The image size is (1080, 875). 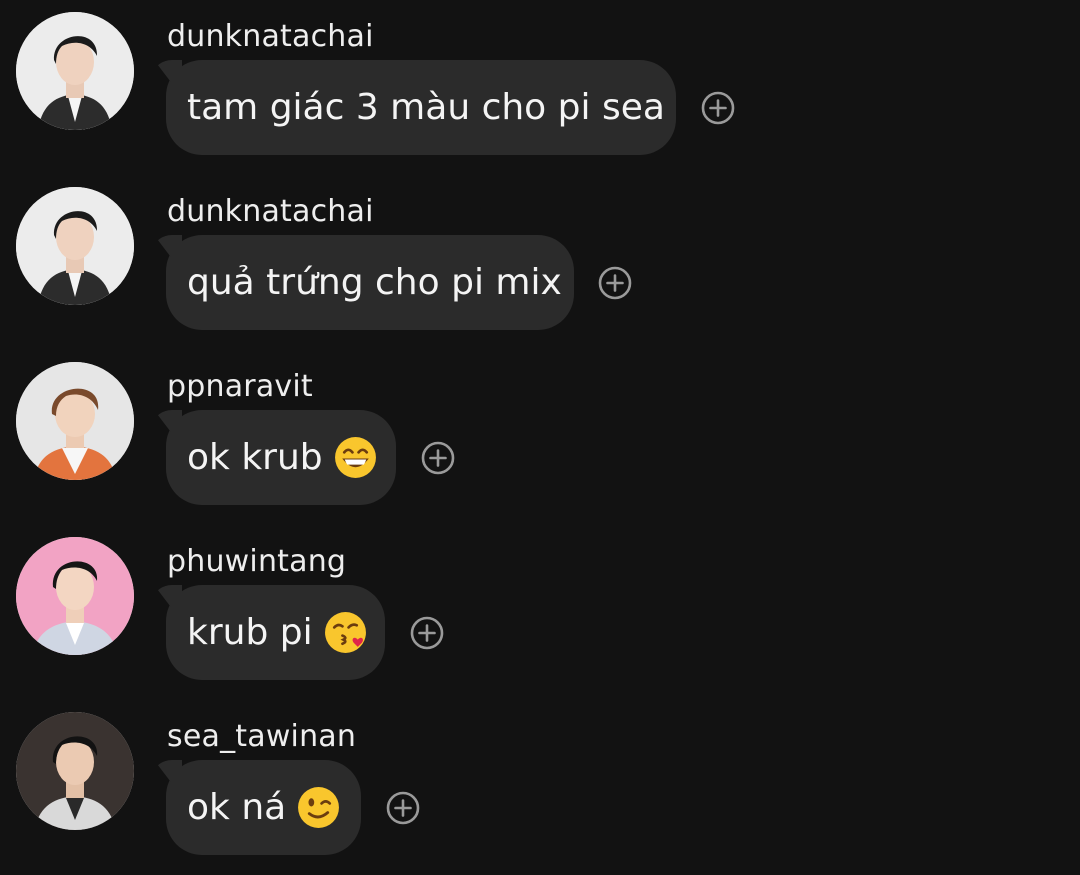 I want to click on message-text: krub pi, so click(x=250, y=632).